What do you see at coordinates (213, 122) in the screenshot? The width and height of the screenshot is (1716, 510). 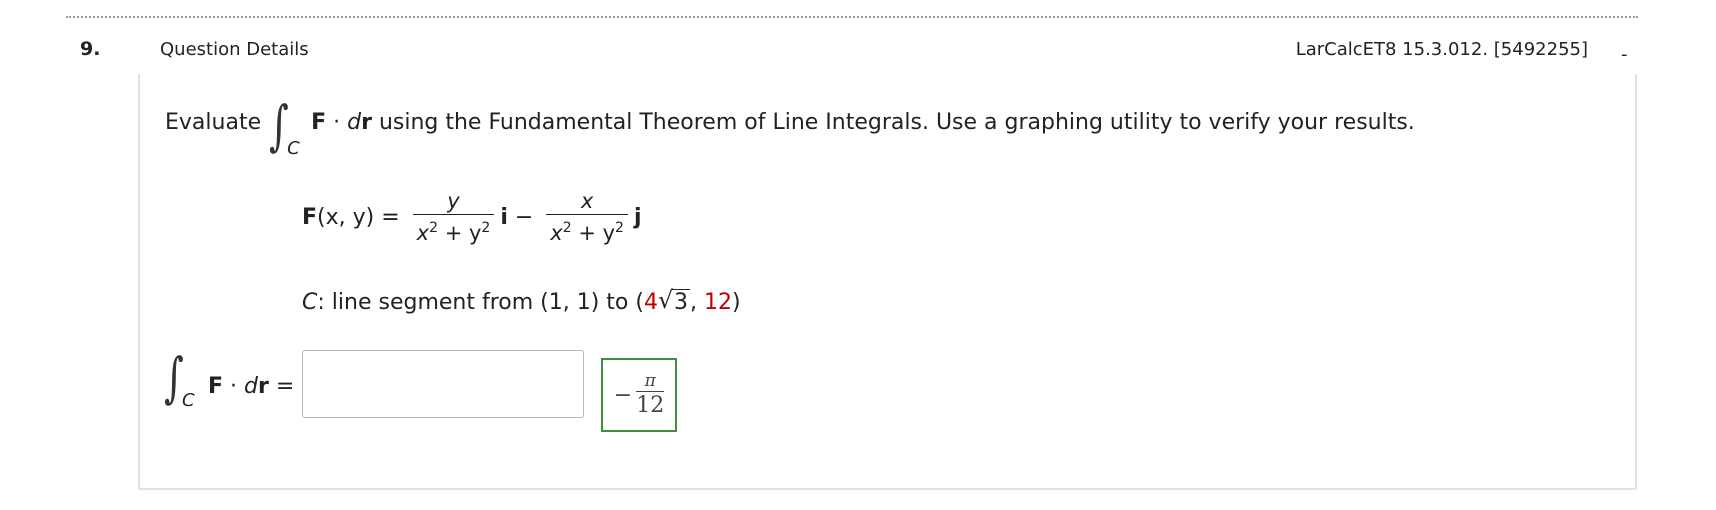 I see `evaluate-word: Evaluate` at bounding box center [213, 122].